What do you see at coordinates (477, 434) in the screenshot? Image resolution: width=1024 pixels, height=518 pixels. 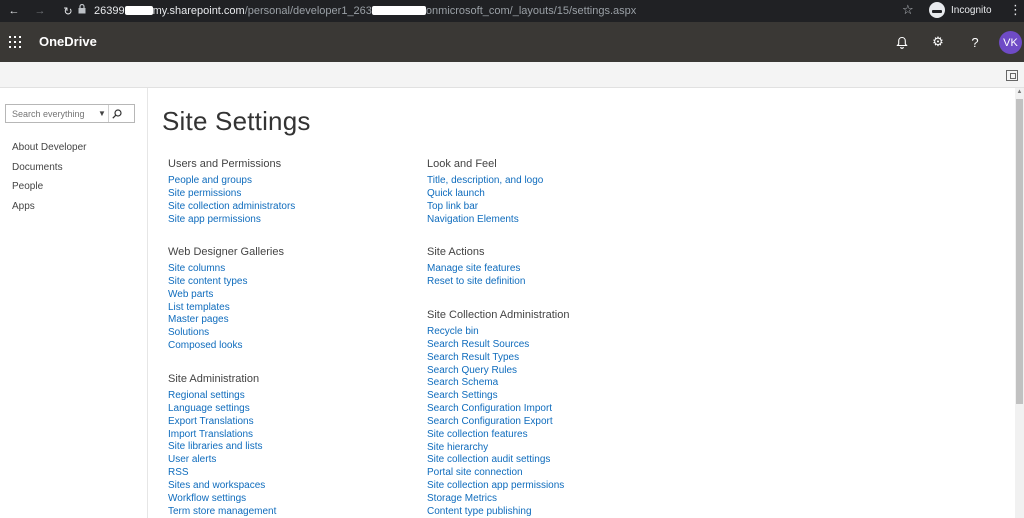 I see `link-site-collection-features: Site collection features` at bounding box center [477, 434].